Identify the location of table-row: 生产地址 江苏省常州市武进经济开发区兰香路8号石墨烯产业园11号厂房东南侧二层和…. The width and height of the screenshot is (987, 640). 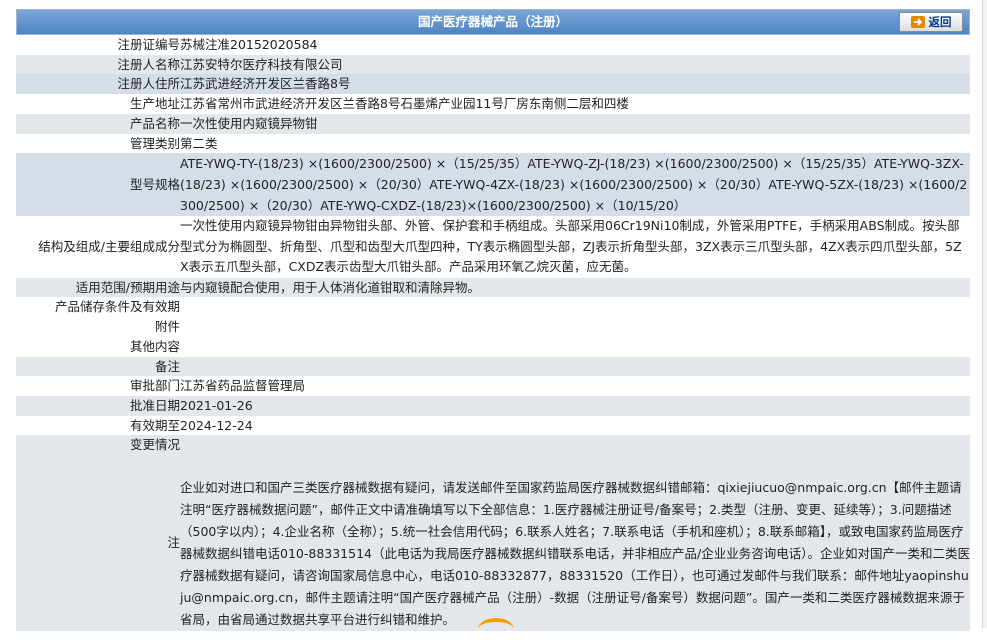
(493, 104).